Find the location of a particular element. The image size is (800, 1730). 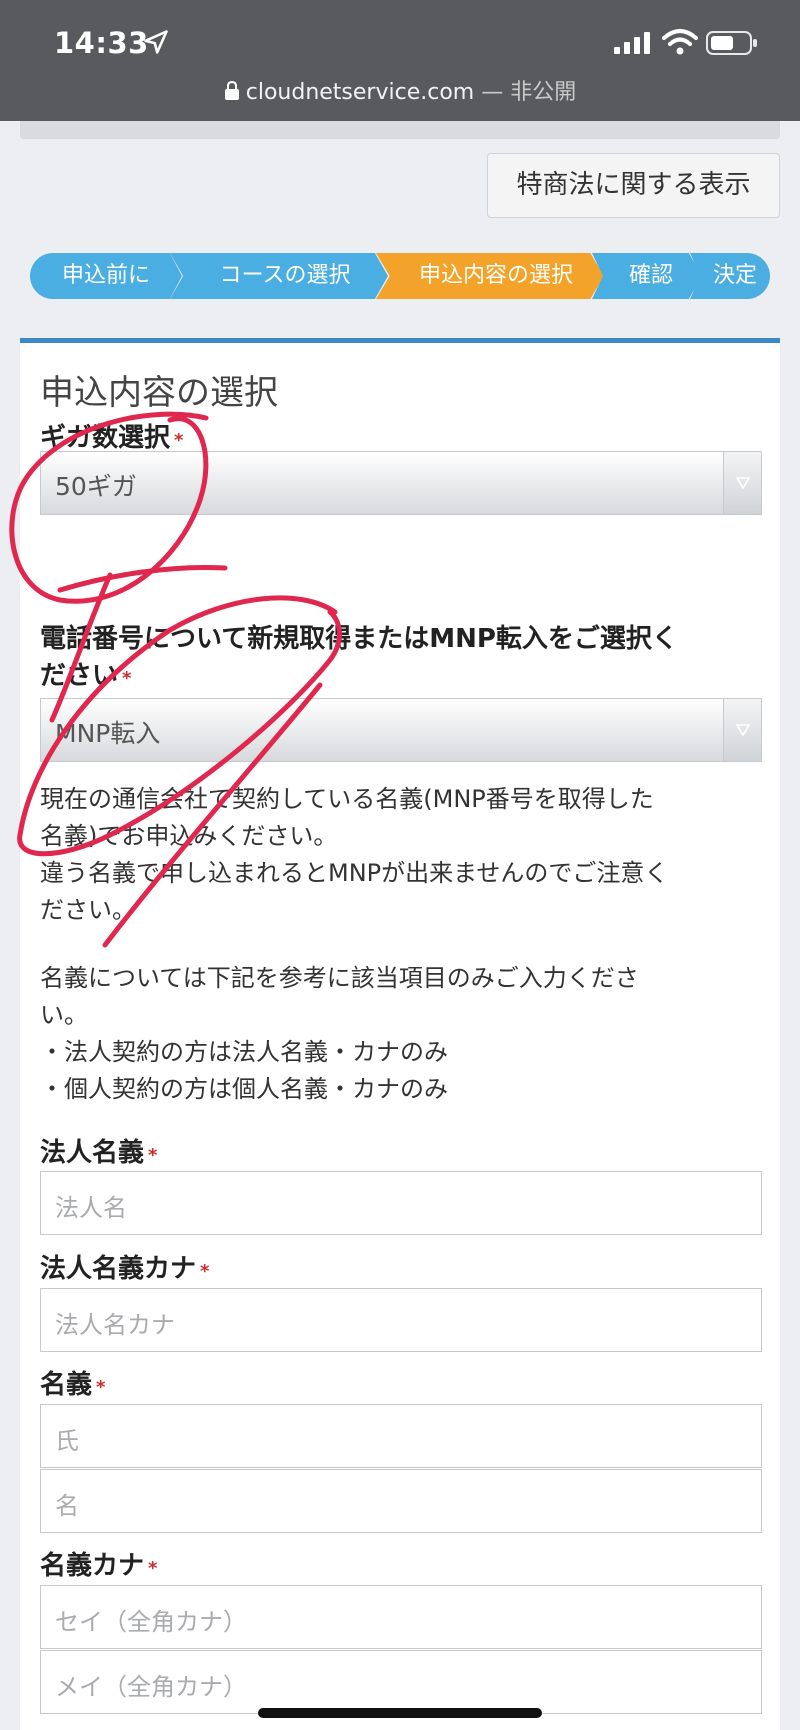

security-note: 非公開 is located at coordinates (543, 92).